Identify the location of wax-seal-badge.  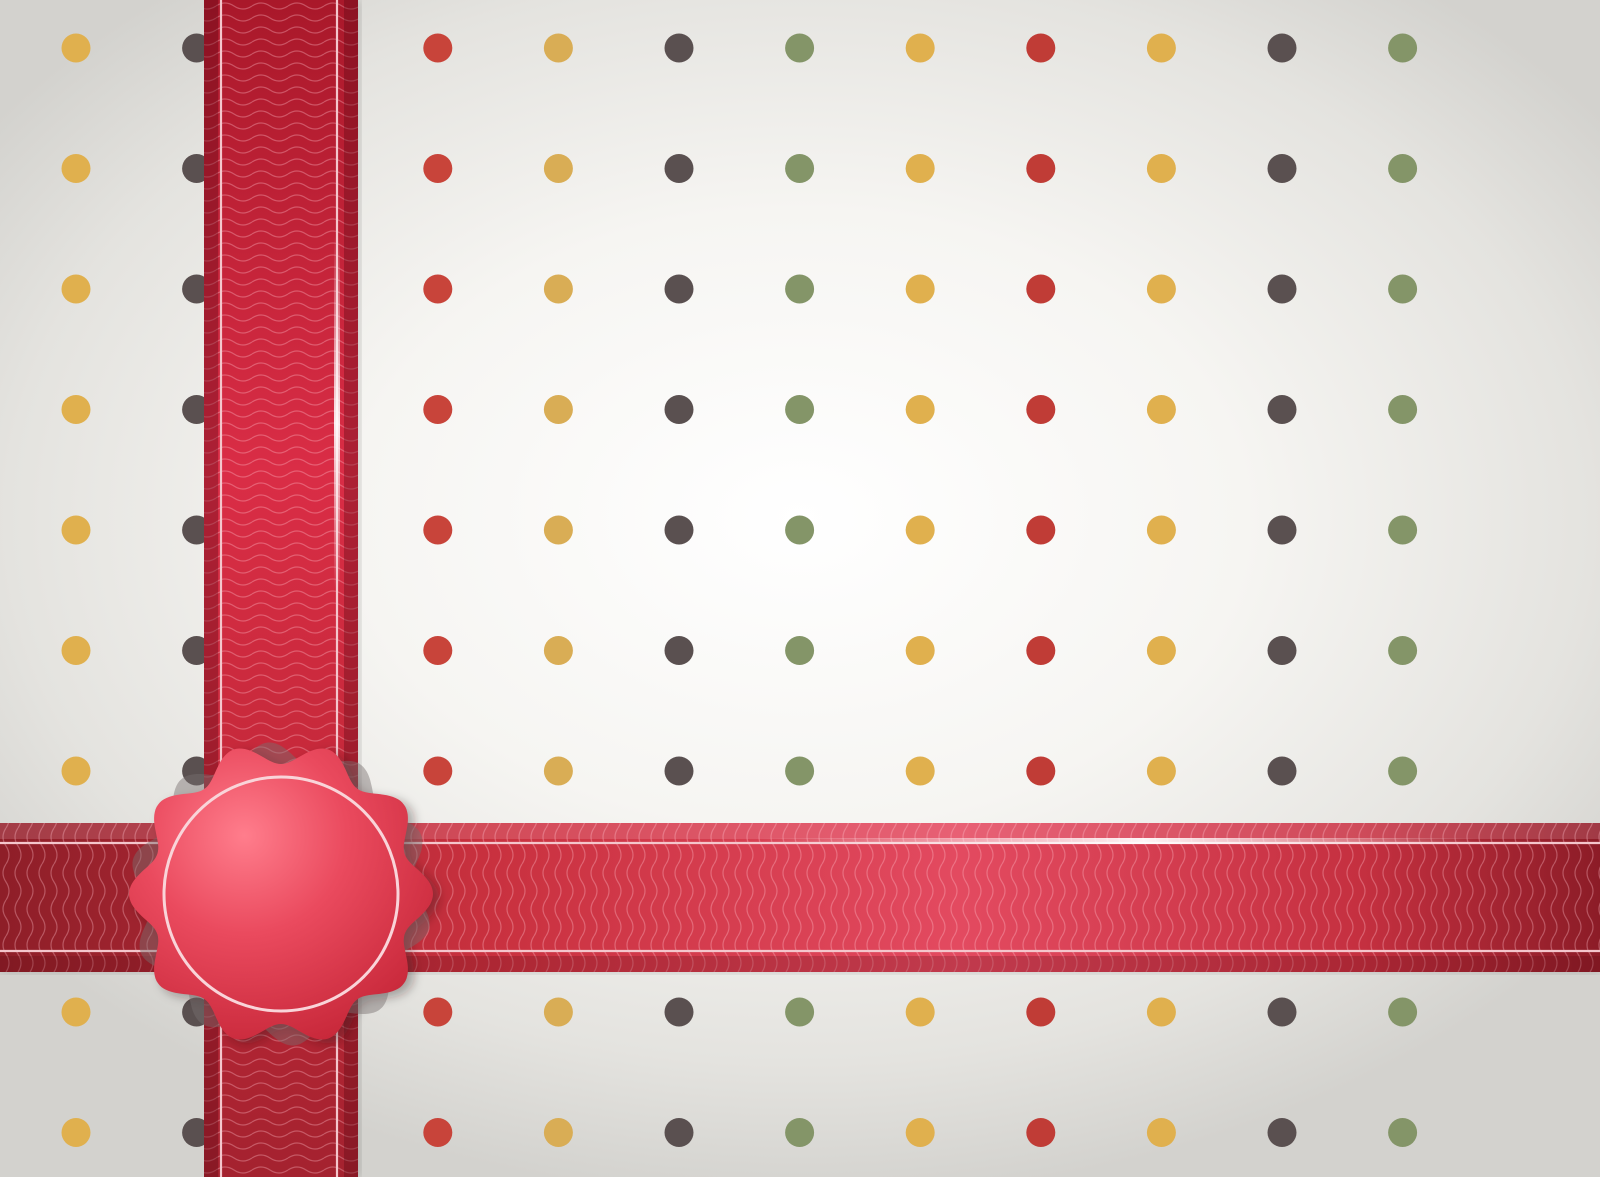
(284, 894).